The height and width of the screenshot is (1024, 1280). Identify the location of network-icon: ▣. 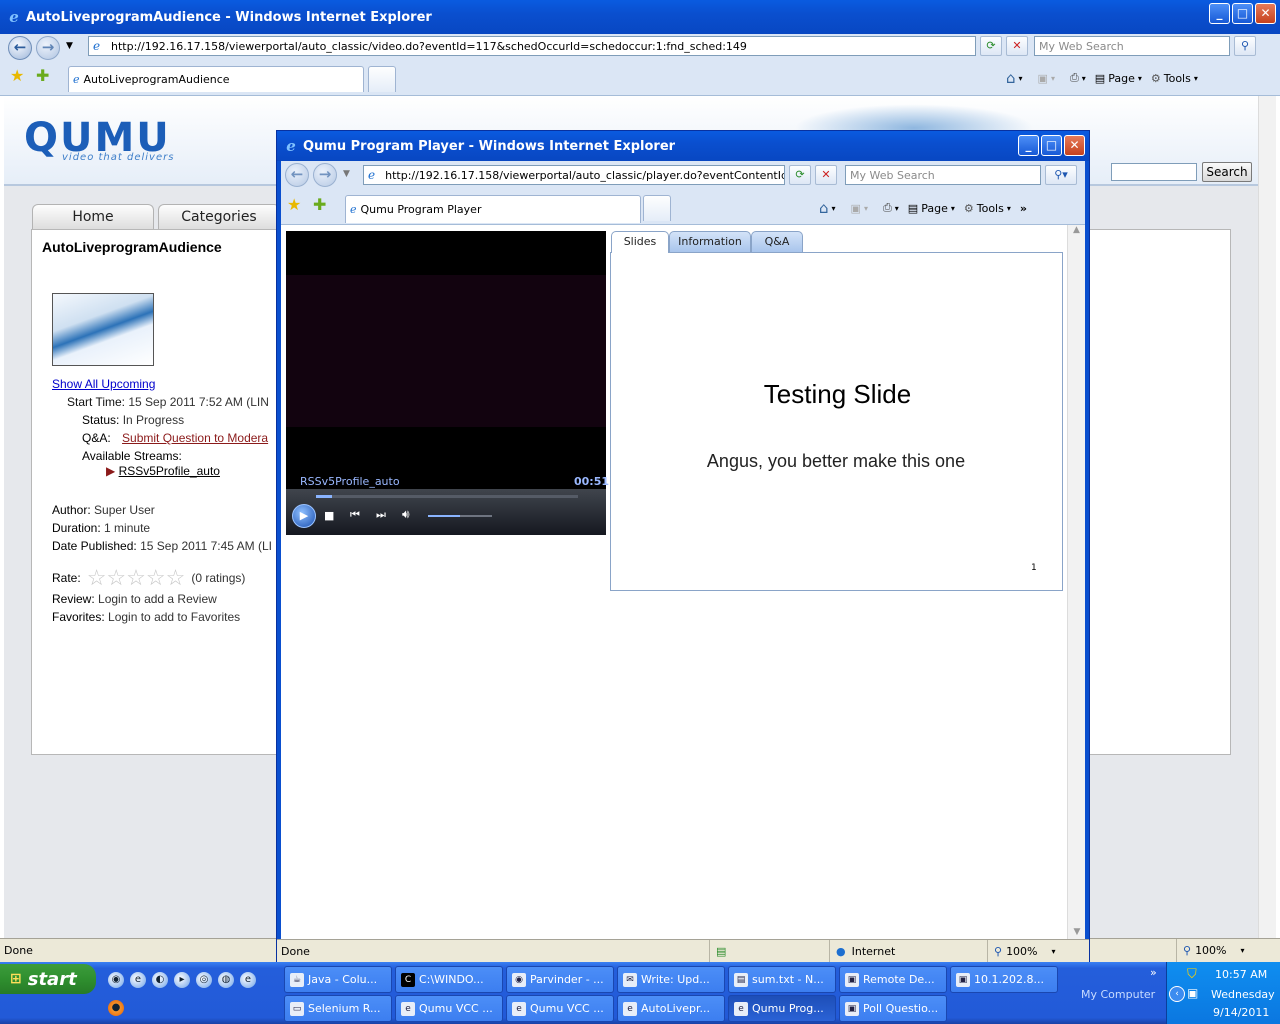
(1192, 993).